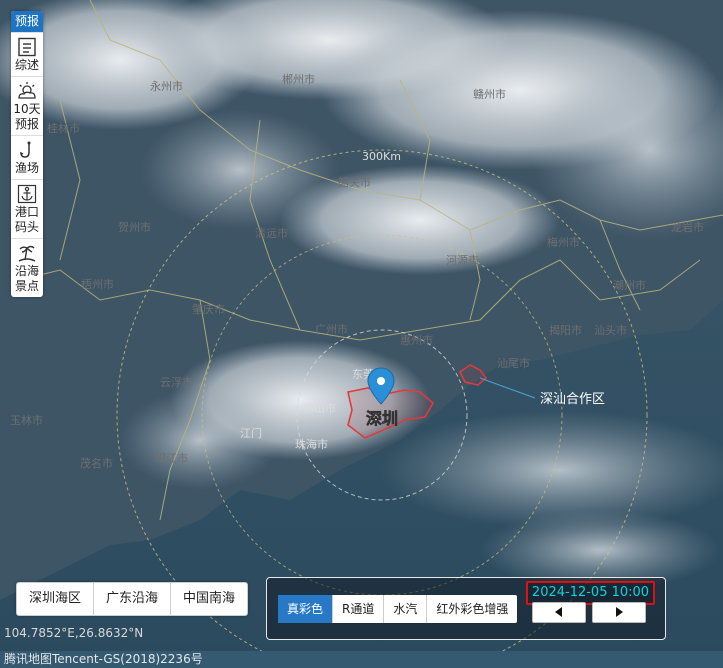  What do you see at coordinates (166, 86) in the screenshot?
I see `city-label: 永州市` at bounding box center [166, 86].